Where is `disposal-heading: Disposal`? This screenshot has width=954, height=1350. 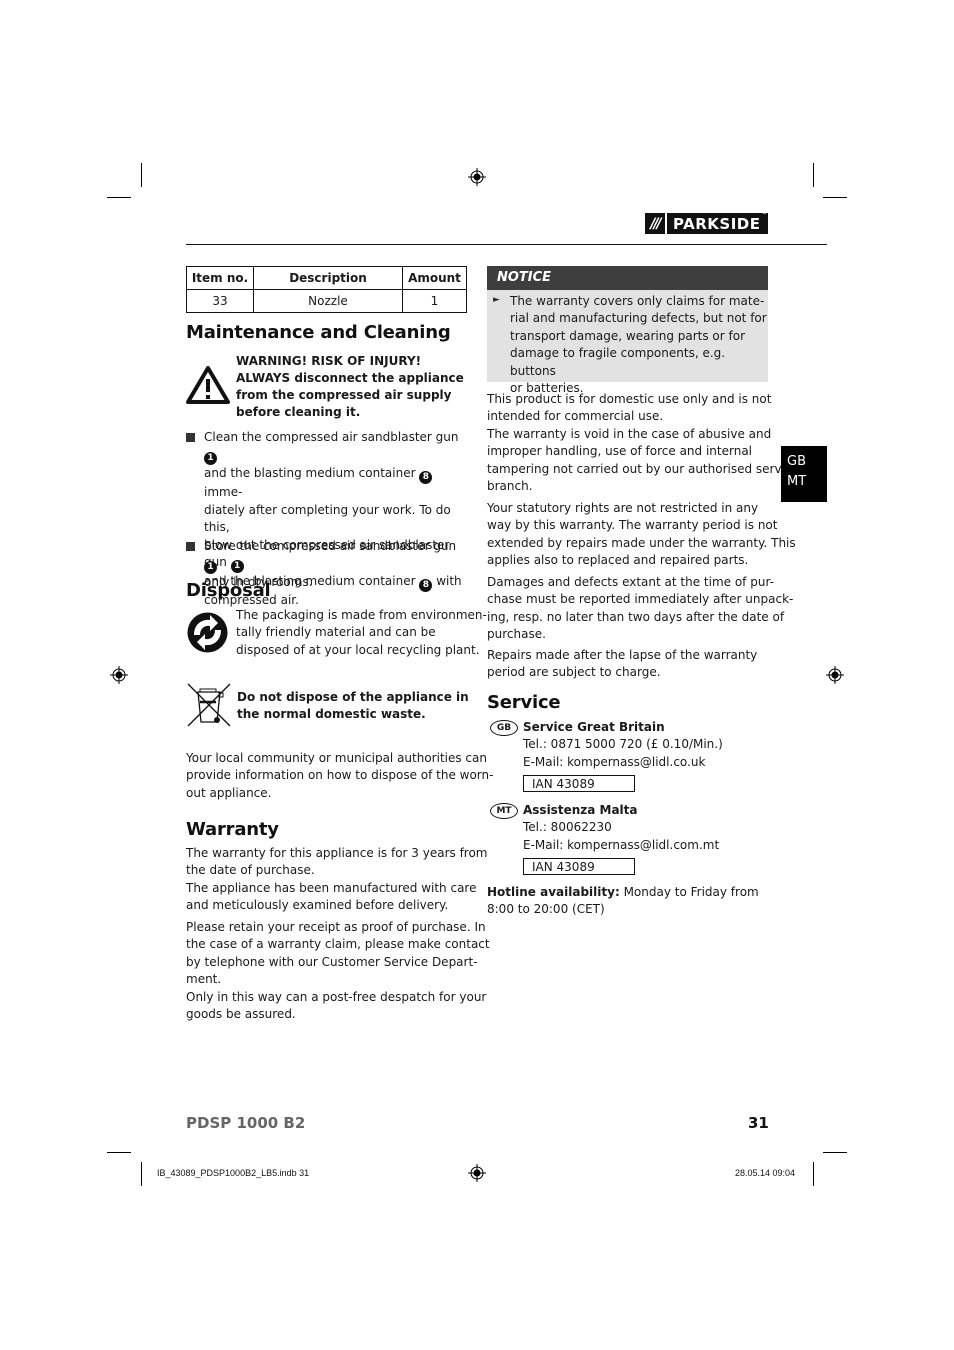
disposal-heading: Disposal is located at coordinates (228, 590).